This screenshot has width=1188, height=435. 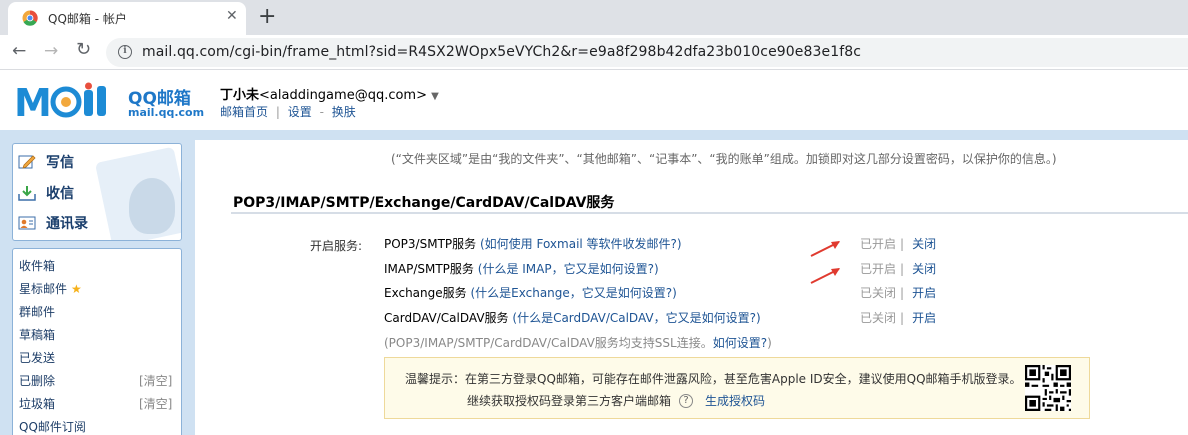 I want to click on service-imap: IMAP/SMTP服务 (什么是 IMAP，它又是如何设置?), so click(x=521, y=269).